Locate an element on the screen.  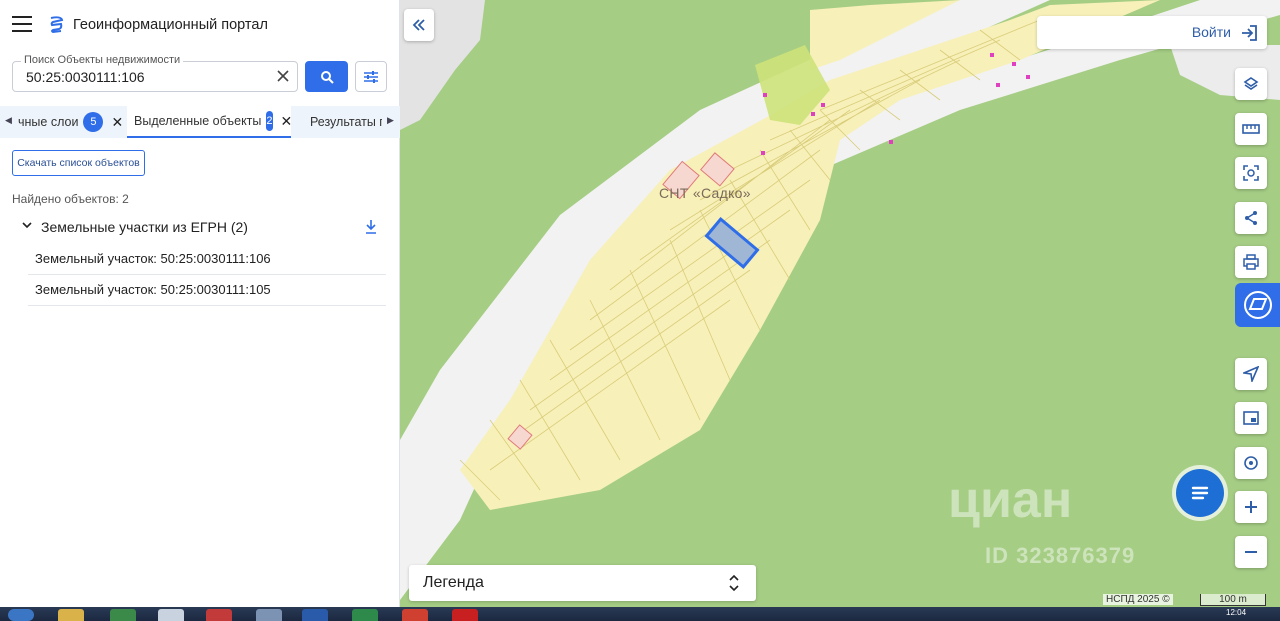
list-item: Земельный участок: 50:25:0030111:106 is located at coordinates (207, 259).